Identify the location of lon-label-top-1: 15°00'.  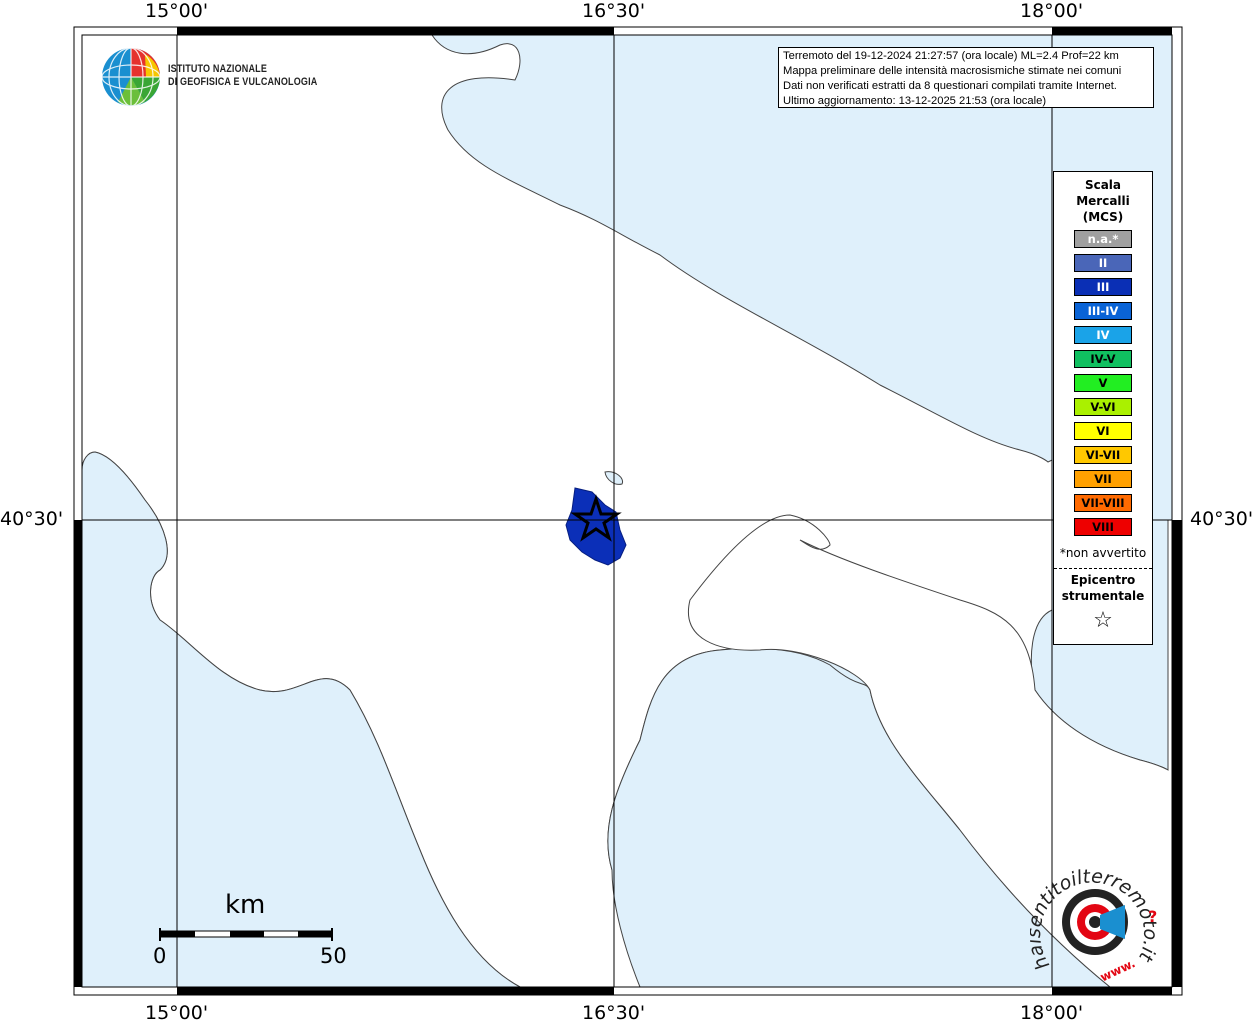
(177, 11).